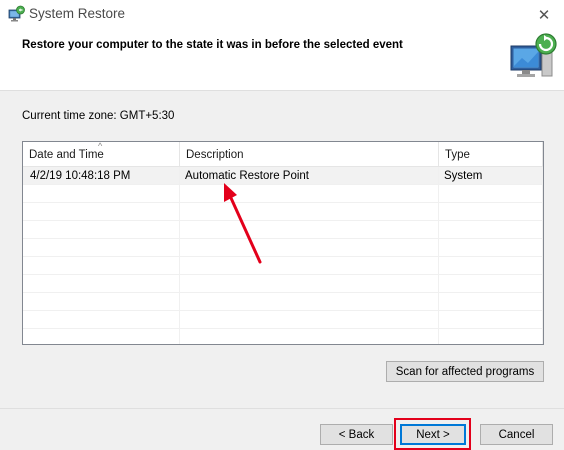 The image size is (564, 450). What do you see at coordinates (309, 154) in the screenshot?
I see `column-header-description: Description` at bounding box center [309, 154].